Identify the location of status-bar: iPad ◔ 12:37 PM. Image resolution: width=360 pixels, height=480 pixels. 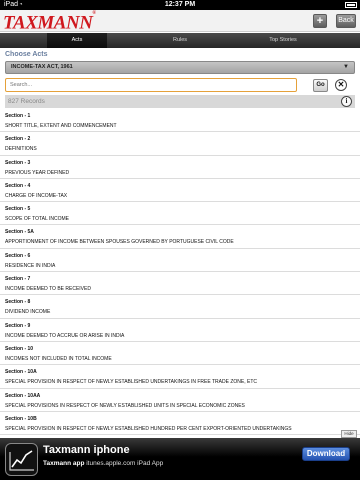
(180, 5).